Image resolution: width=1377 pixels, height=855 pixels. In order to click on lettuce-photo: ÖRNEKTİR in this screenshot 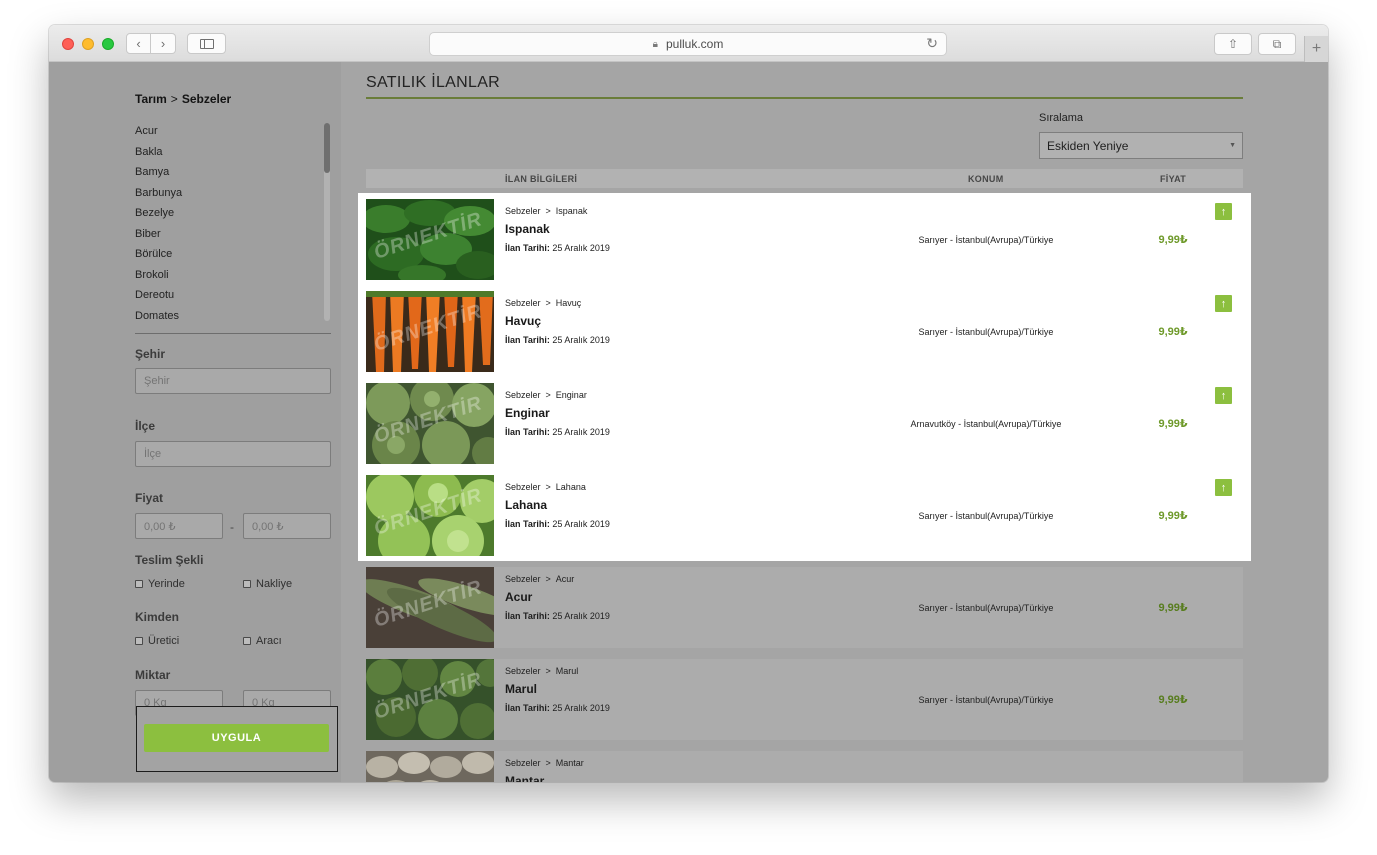, I will do `click(430, 699)`.